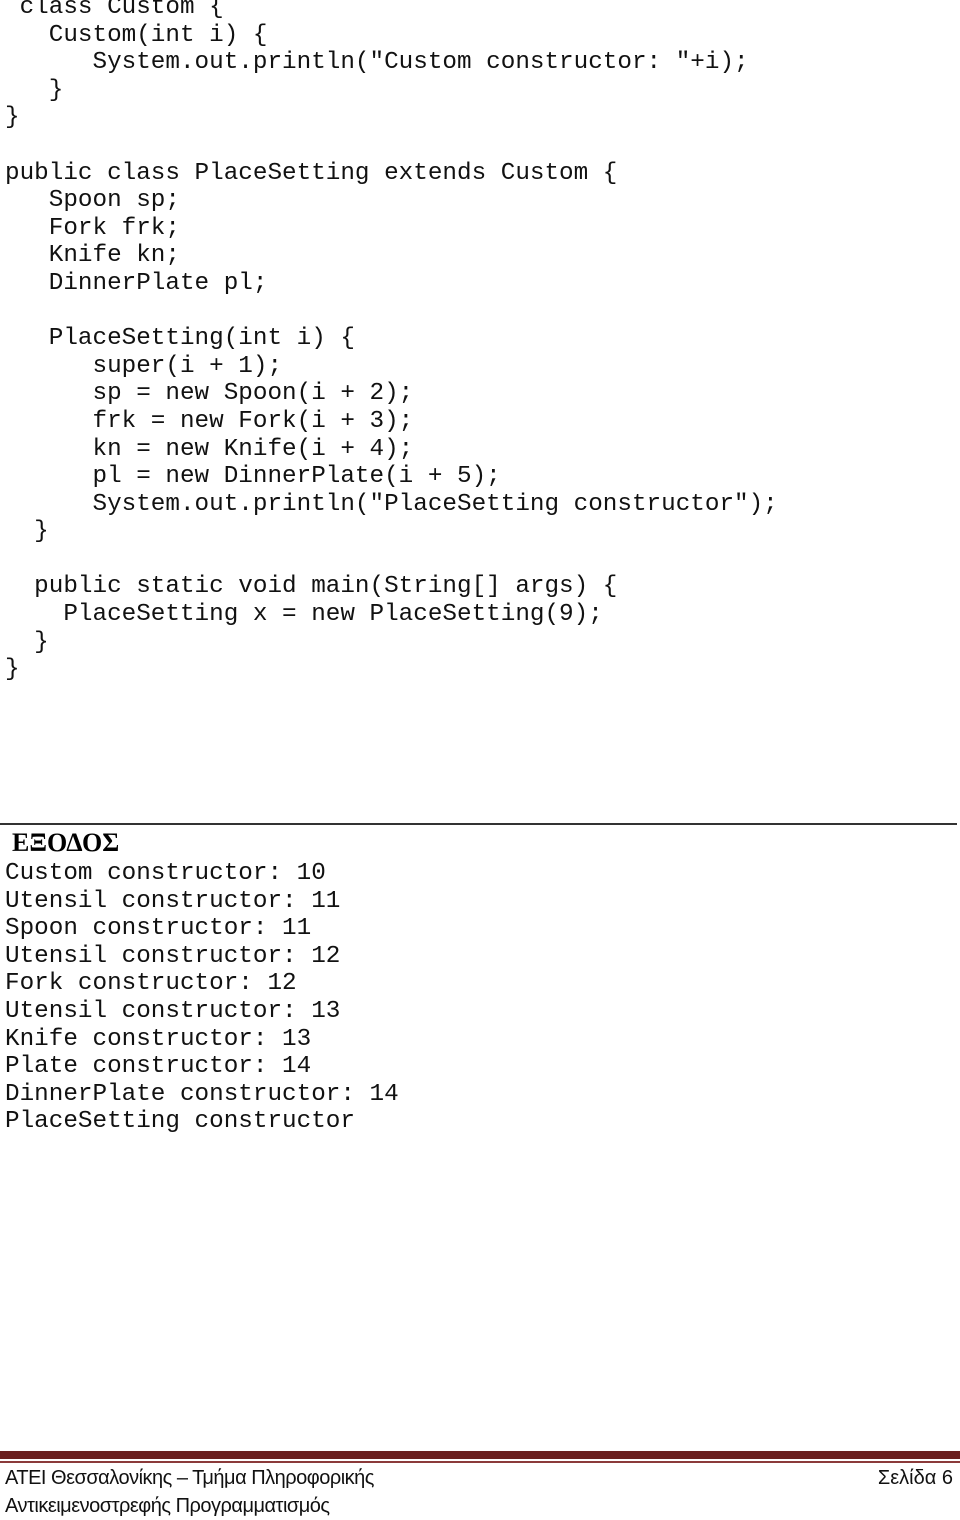  Describe the element at coordinates (480, 1462) in the screenshot. I see `footer-rule-thin` at that location.